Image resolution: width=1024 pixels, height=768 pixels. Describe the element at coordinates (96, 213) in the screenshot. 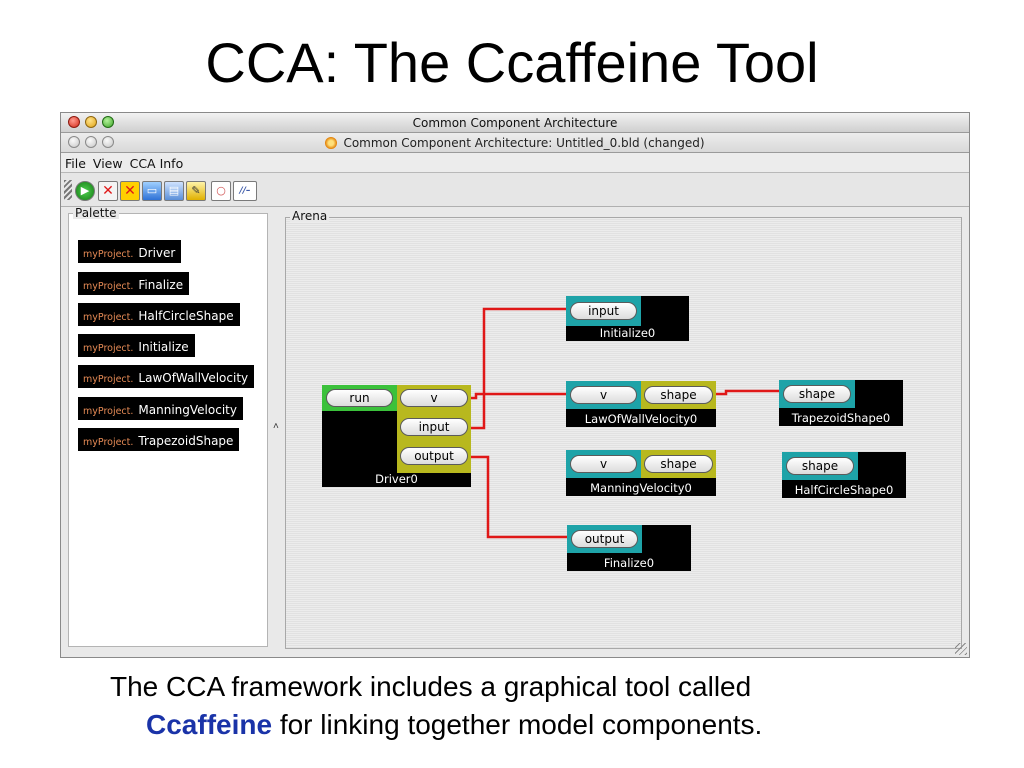

I see `palette-label: Palette` at that location.